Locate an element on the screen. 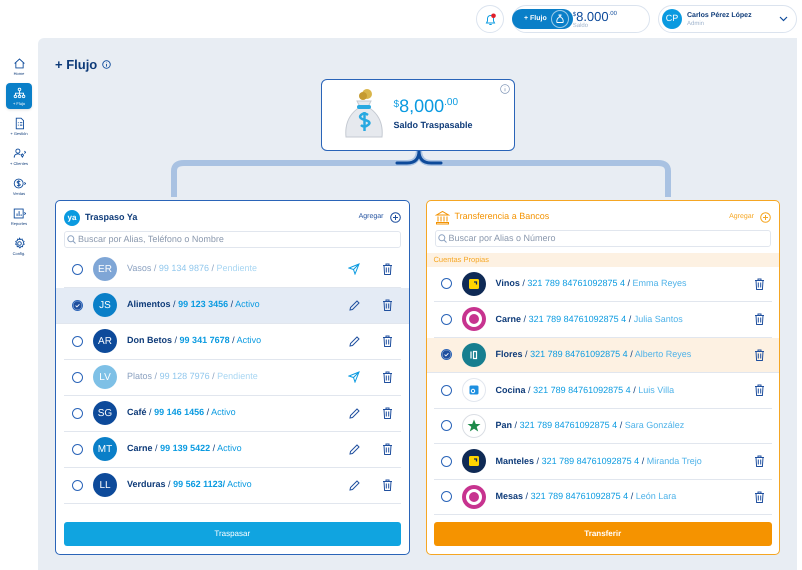 Image resolution: width=802 pixels, height=570 pixels. page-title: + Flujo is located at coordinates (76, 65).